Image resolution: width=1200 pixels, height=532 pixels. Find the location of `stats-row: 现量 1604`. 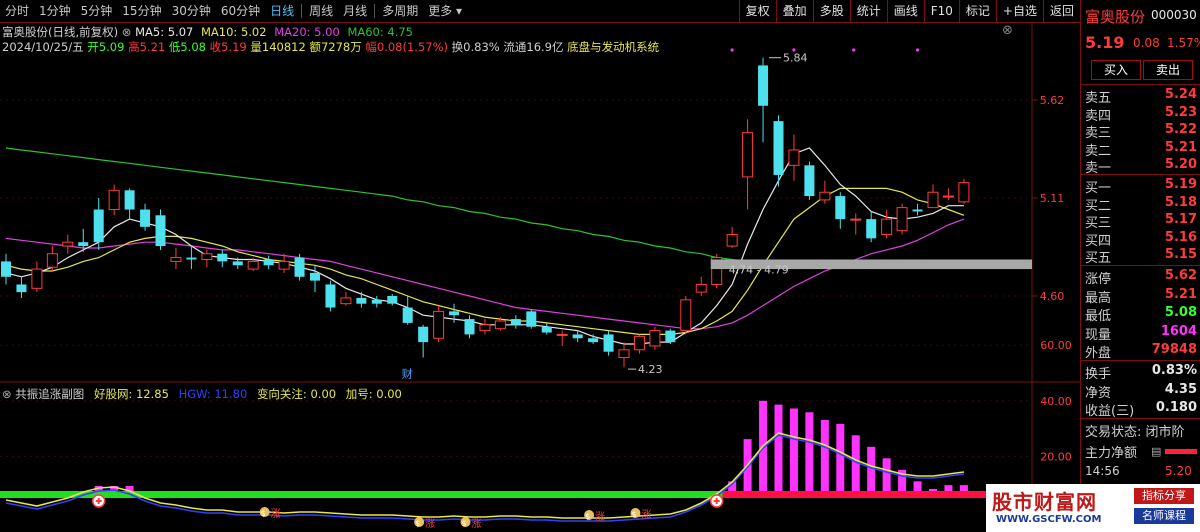

stats-row: 现量 1604 is located at coordinates (1141, 333).